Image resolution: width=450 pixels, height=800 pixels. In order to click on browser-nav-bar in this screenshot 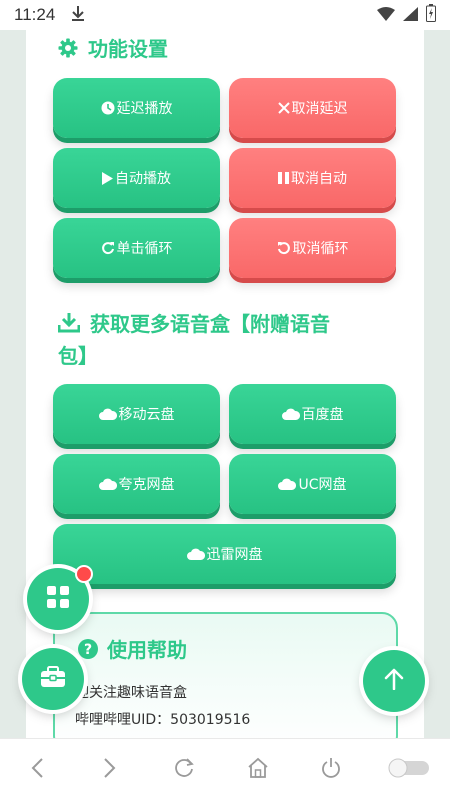, I will do `click(225, 769)`.